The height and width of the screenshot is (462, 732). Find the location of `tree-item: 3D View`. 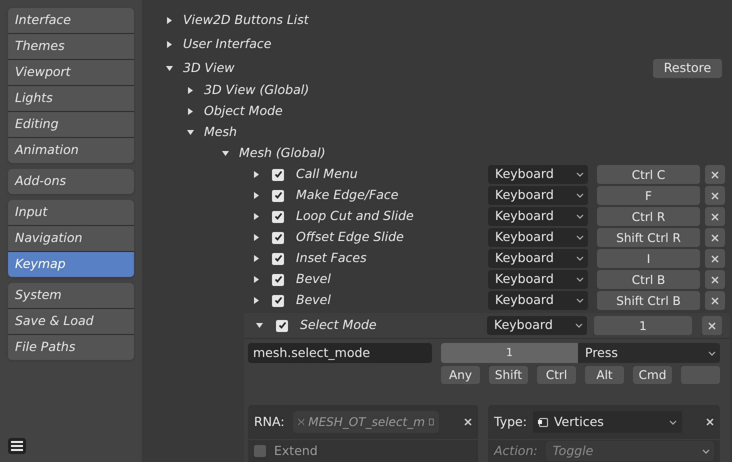

tree-item: 3D View is located at coordinates (208, 68).